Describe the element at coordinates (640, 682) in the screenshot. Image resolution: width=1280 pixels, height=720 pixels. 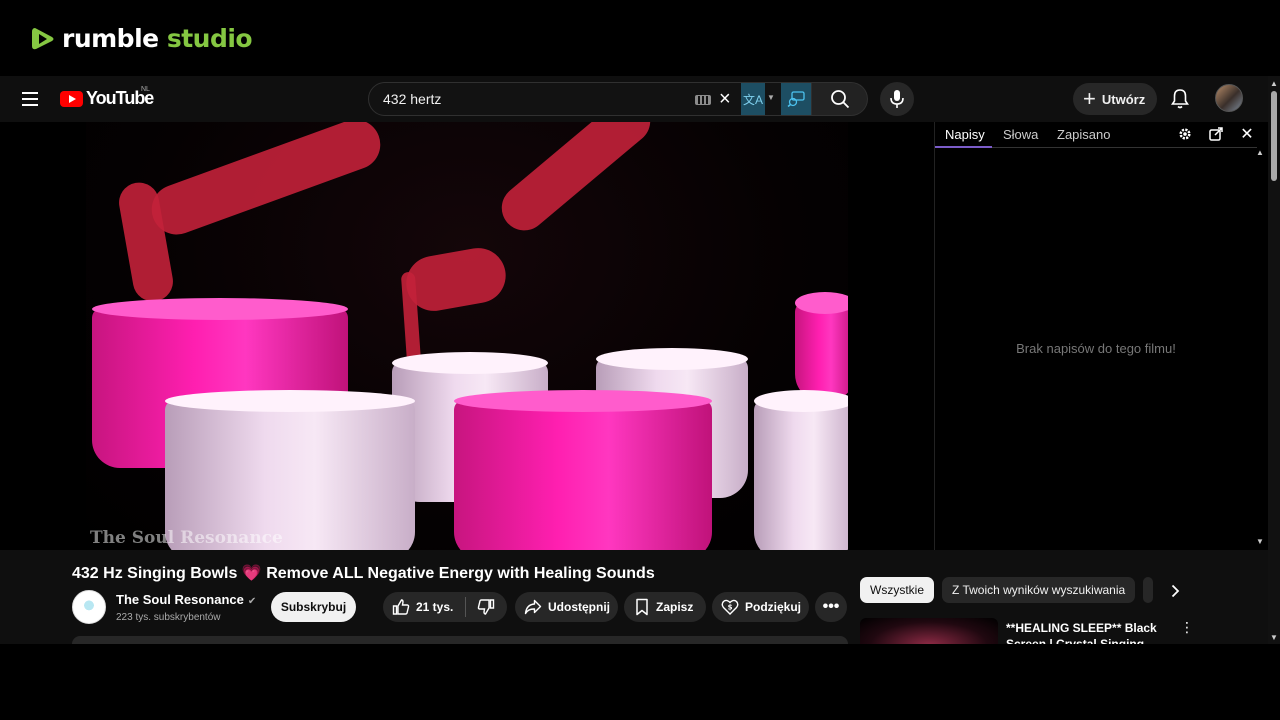
I see `bottom-letterbox` at that location.